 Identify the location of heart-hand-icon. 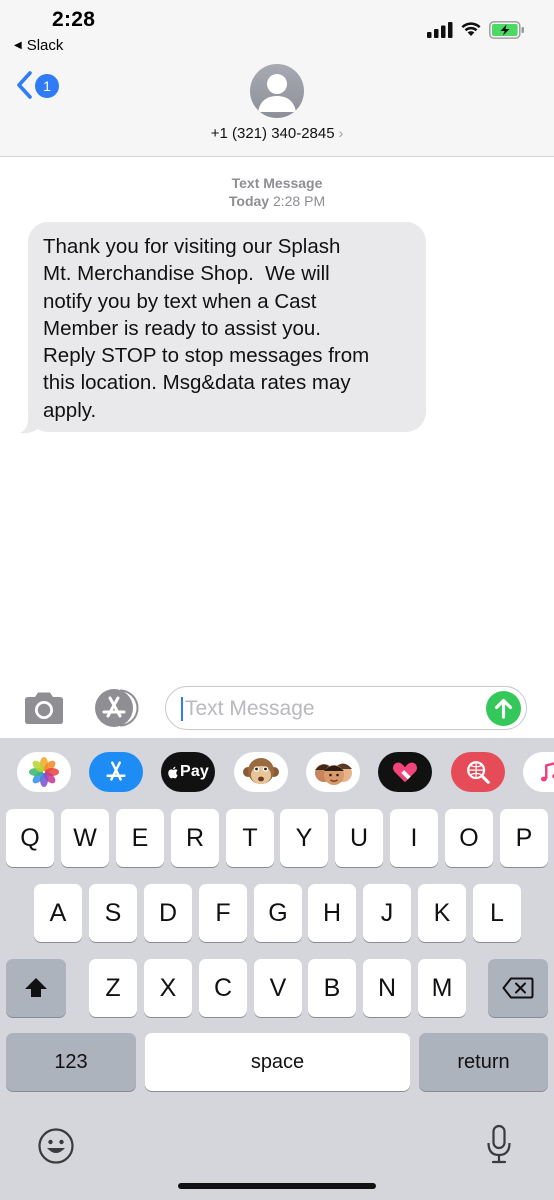
(405, 772).